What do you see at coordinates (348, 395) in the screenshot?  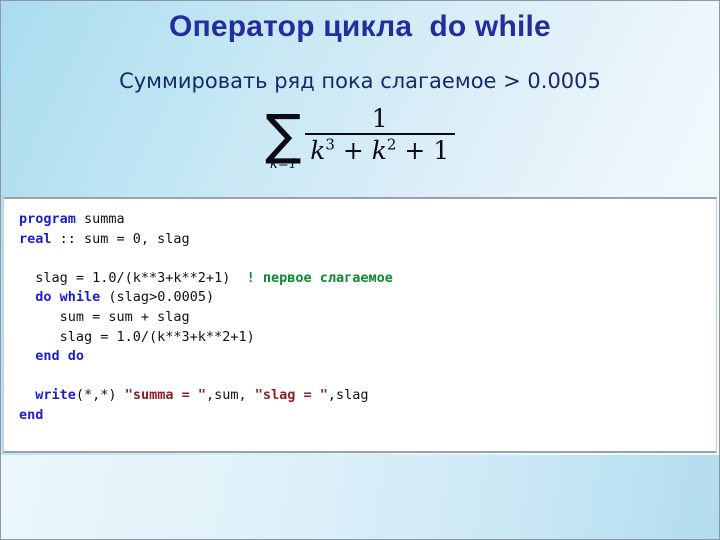 I see `code-text: ,slag` at bounding box center [348, 395].